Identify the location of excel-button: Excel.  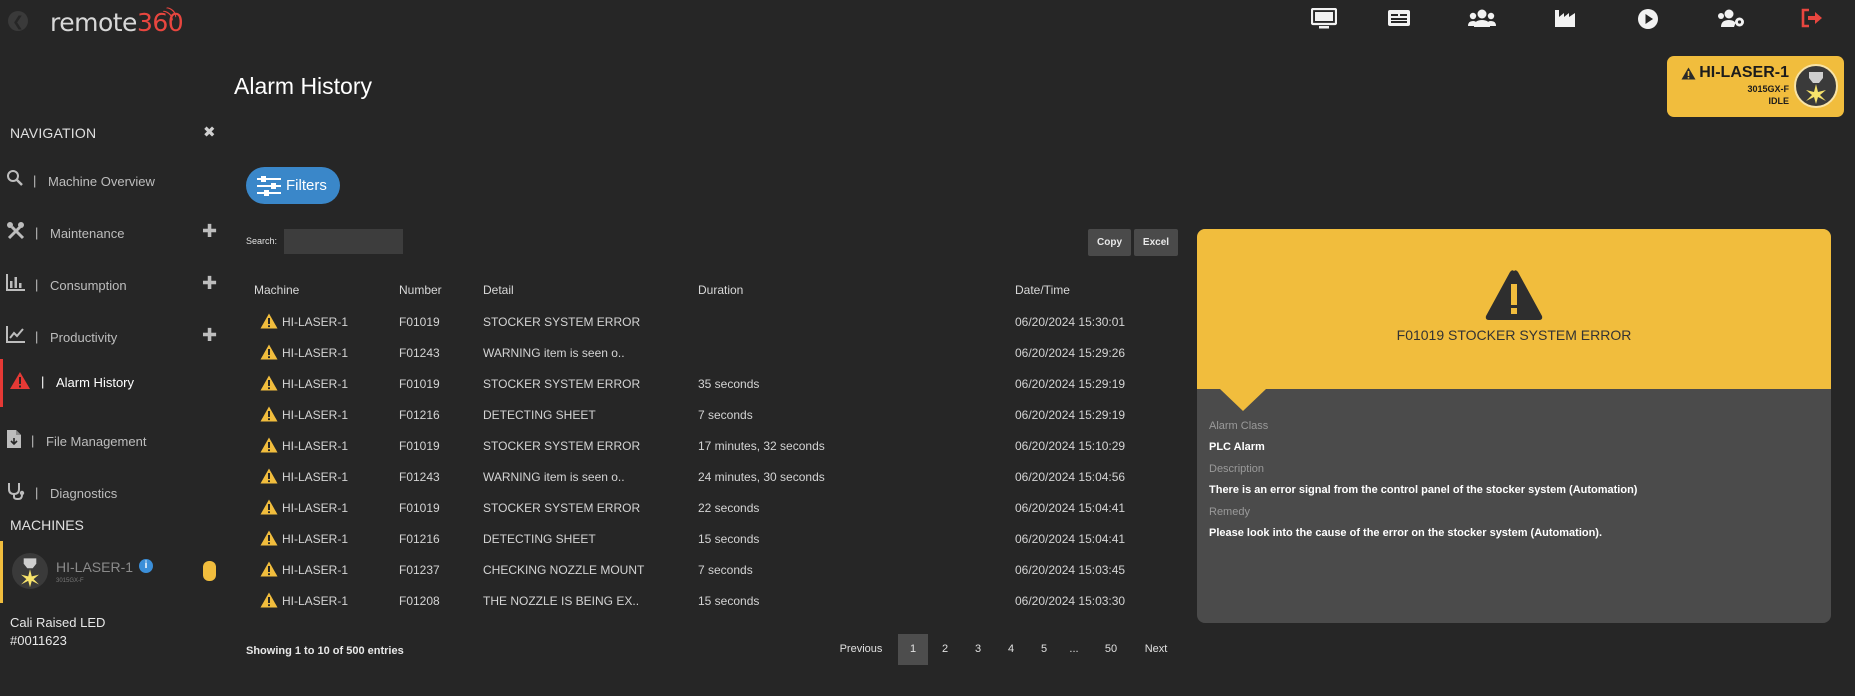
(1156, 242).